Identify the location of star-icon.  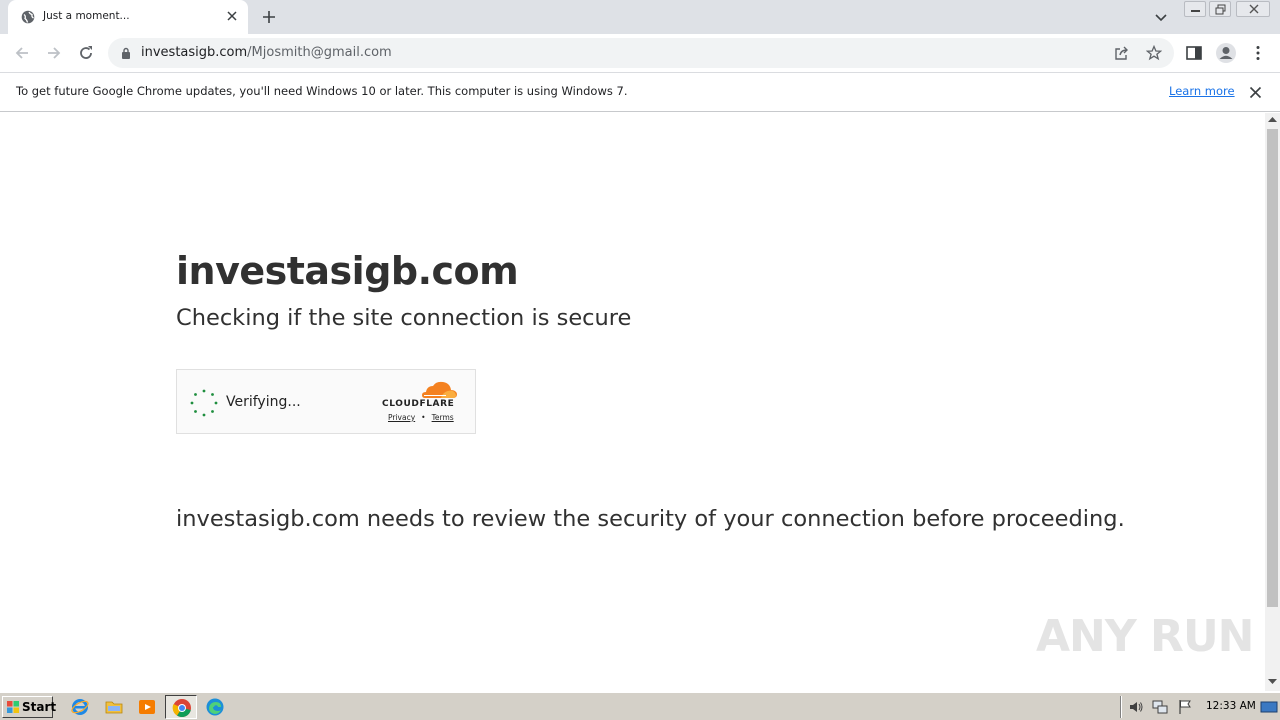
(1154, 53).